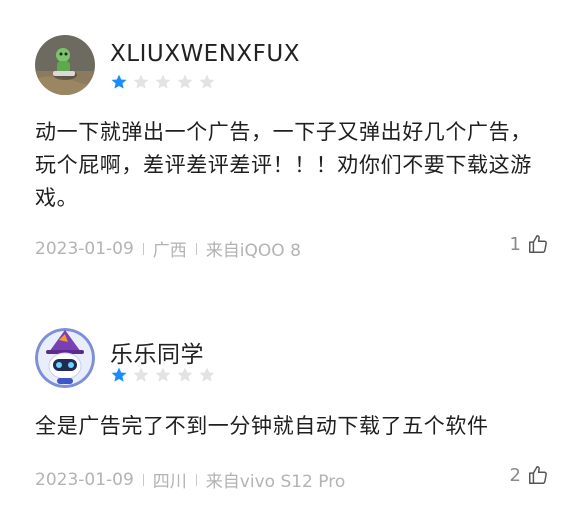  Describe the element at coordinates (515, 475) in the screenshot. I see `like-count: 2` at that location.